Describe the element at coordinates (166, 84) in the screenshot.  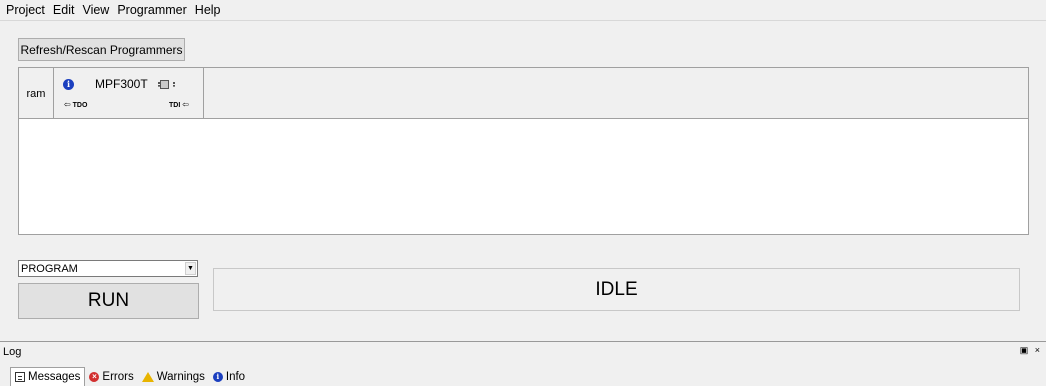
I see `chip-icon` at that location.